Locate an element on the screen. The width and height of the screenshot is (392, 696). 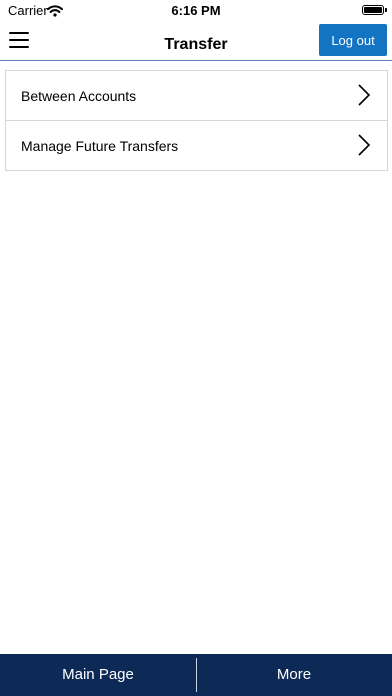
bottom-tab-bar: Main Page More is located at coordinates (196, 675).